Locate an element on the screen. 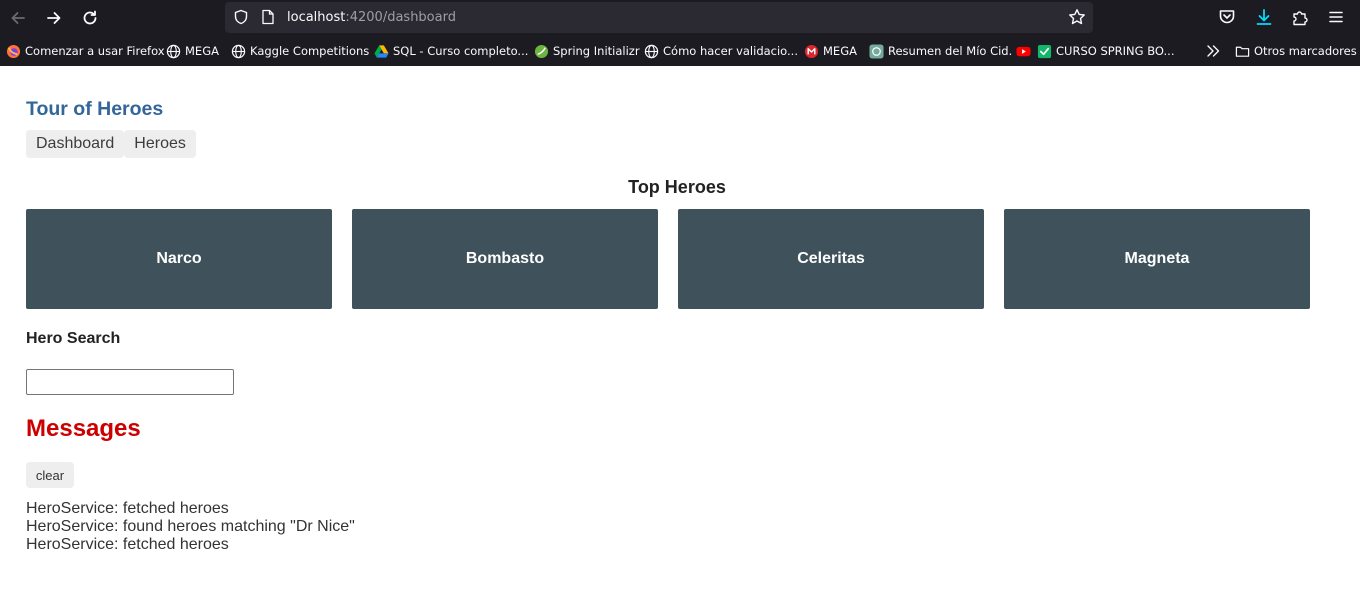 Image resolution: width=1360 pixels, height=601 pixels. other-bookmarks-folder: Otros marcadores is located at coordinates (1296, 51).